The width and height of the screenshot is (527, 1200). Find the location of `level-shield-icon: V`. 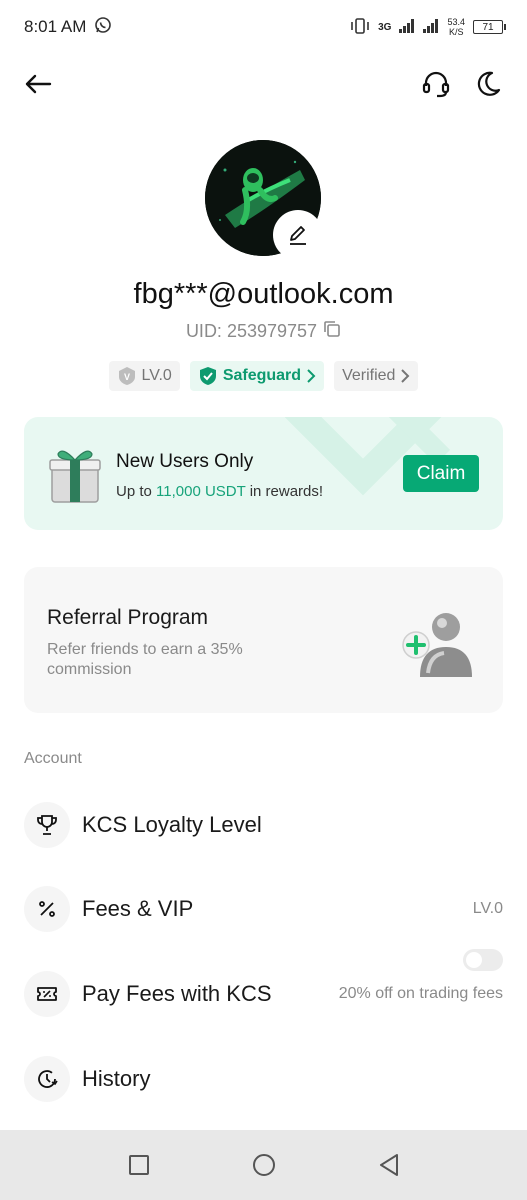

level-shield-icon: V is located at coordinates (126, 376).